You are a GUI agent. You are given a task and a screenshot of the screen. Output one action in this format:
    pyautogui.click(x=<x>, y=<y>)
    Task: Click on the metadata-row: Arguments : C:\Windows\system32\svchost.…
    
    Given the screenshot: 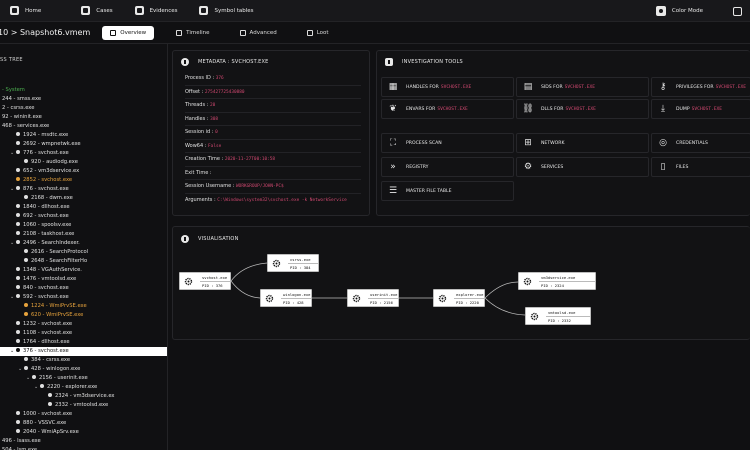 What is the action you would take?
    pyautogui.click(x=266, y=200)
    